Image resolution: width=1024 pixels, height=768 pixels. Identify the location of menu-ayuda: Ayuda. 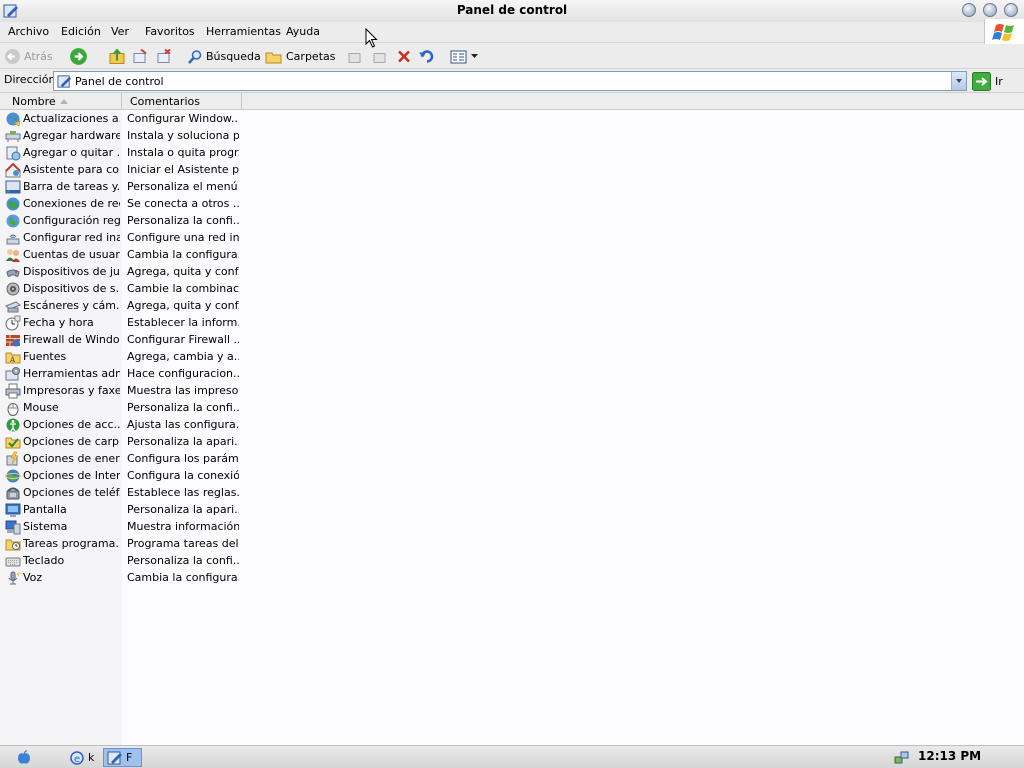
(303, 31).